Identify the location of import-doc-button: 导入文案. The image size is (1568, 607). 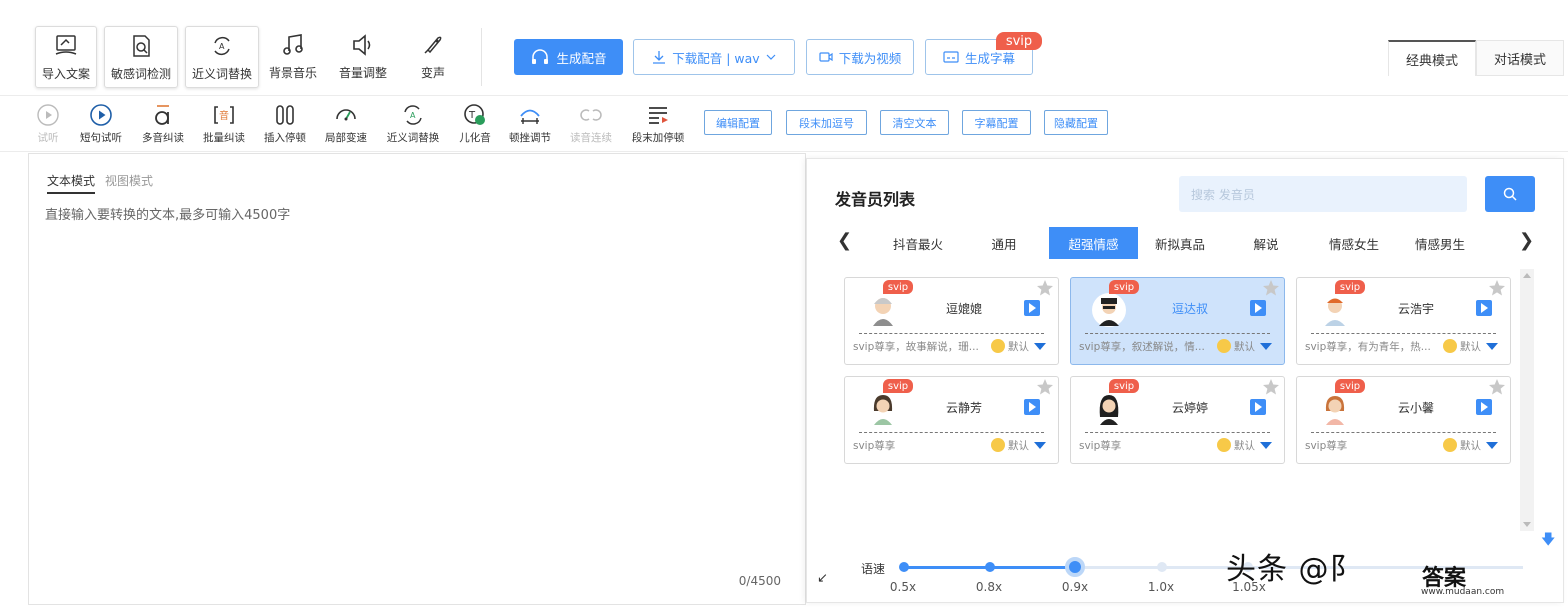
(66, 57).